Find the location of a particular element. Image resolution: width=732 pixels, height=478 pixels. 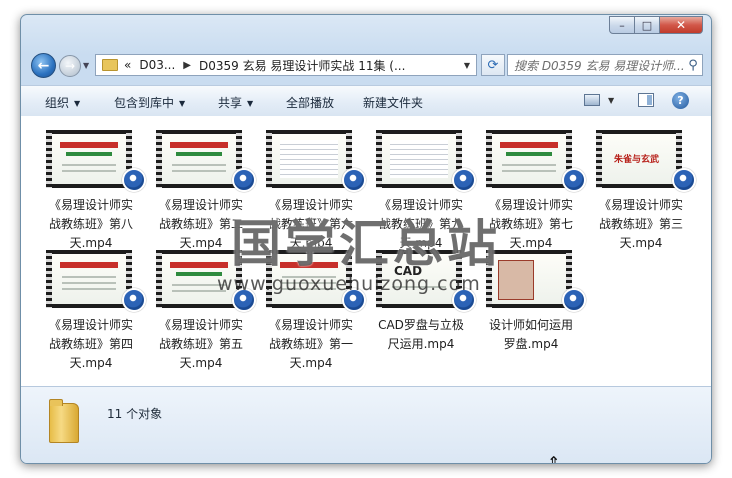

organize-button: 组织 ▼ is located at coordinates (62, 102).